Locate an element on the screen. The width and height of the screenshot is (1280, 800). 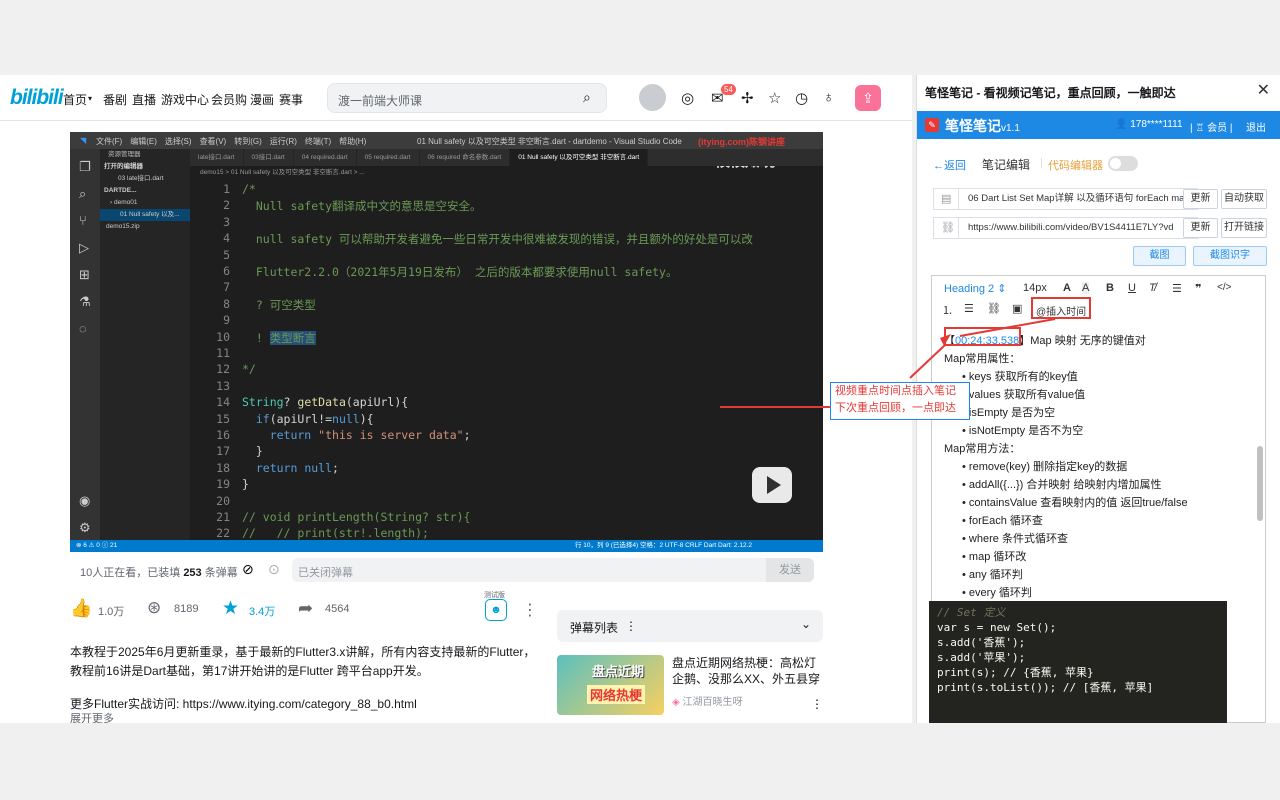
vscode-activity-bar: ❐ ⌕ ⑂ ▷ ⊞ ⚗ ◌ ◉ ⚙ is located at coordinates (85, 346).